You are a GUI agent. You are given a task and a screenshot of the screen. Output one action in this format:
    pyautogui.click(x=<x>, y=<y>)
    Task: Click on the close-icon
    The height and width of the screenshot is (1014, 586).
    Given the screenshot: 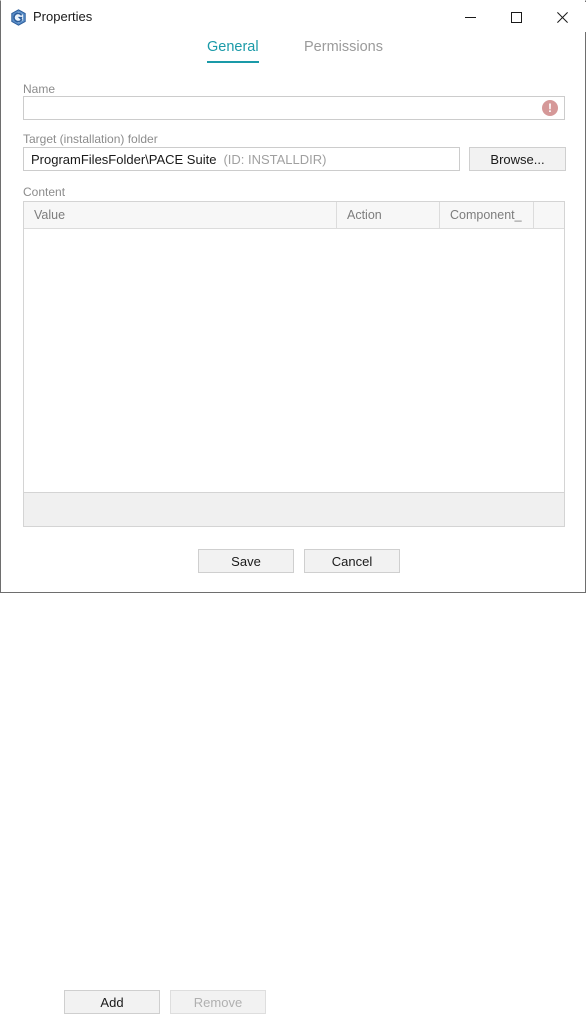 What is the action you would take?
    pyautogui.click(x=562, y=17)
    